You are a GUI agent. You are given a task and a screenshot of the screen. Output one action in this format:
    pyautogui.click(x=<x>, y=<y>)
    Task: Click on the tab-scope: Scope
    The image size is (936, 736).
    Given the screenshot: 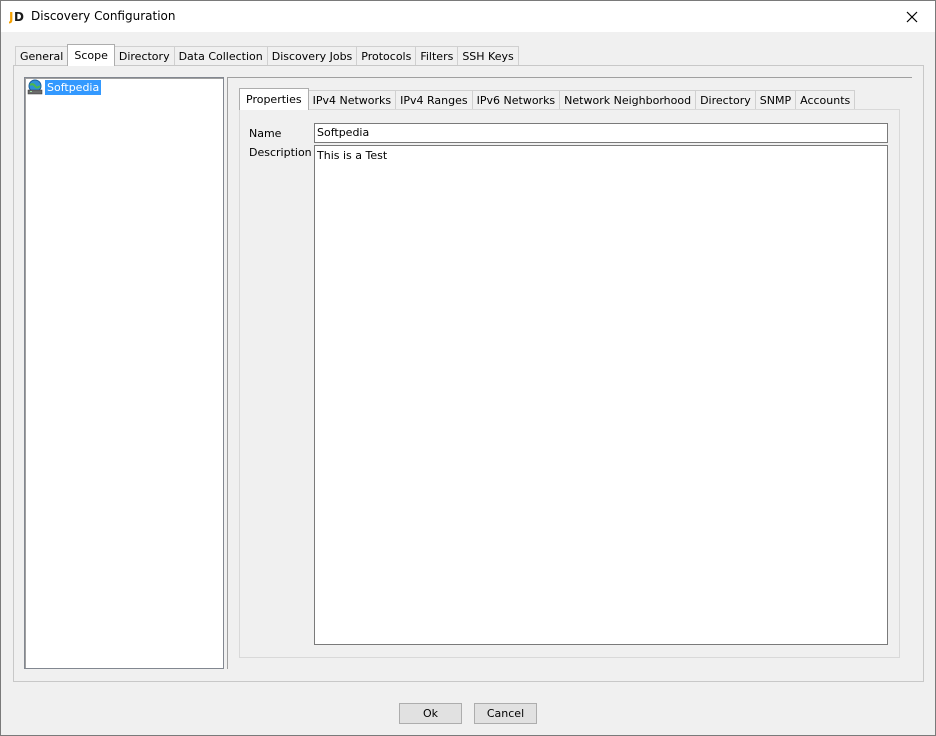 What is the action you would take?
    pyautogui.click(x=91, y=55)
    